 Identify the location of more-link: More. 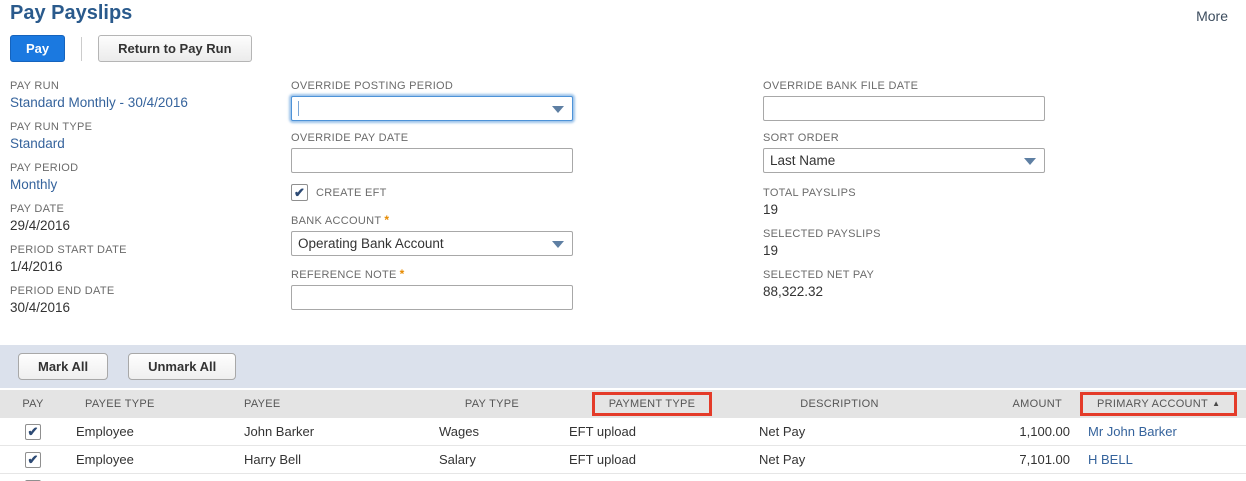
(1212, 16).